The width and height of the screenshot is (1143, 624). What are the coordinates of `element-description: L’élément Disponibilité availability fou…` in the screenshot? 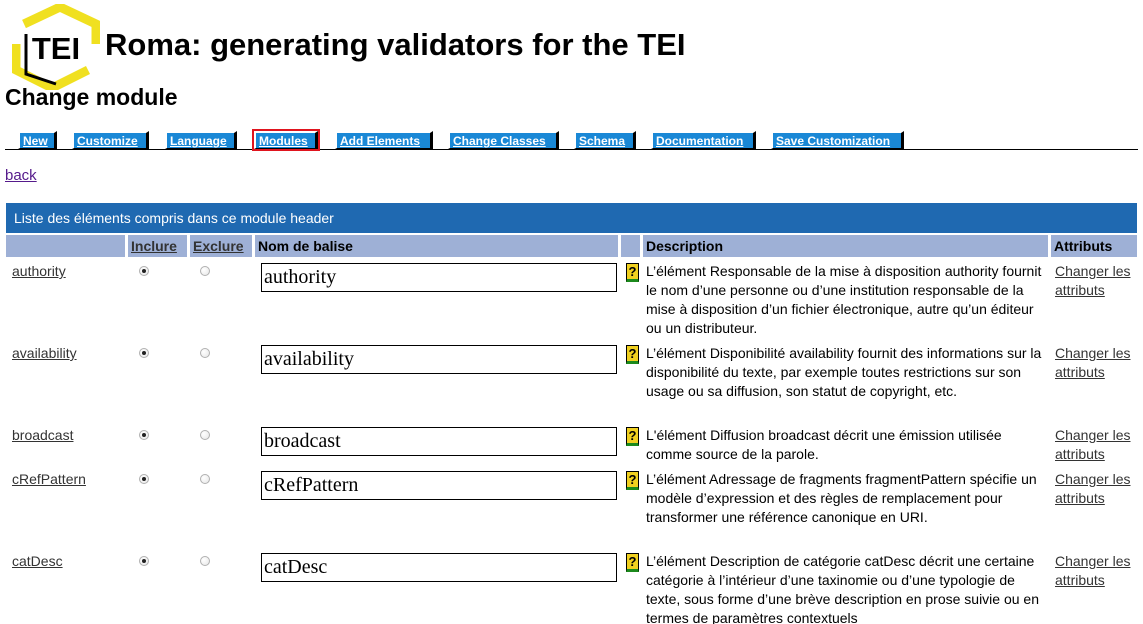 It's located at (844, 372).